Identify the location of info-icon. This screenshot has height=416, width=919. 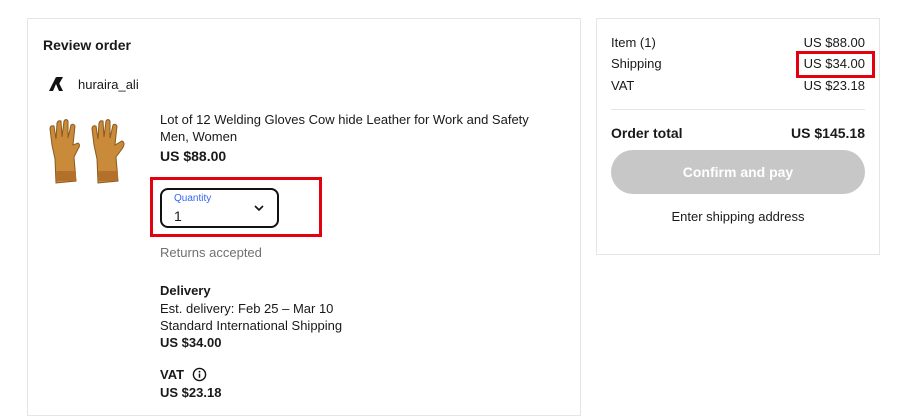
(199, 374).